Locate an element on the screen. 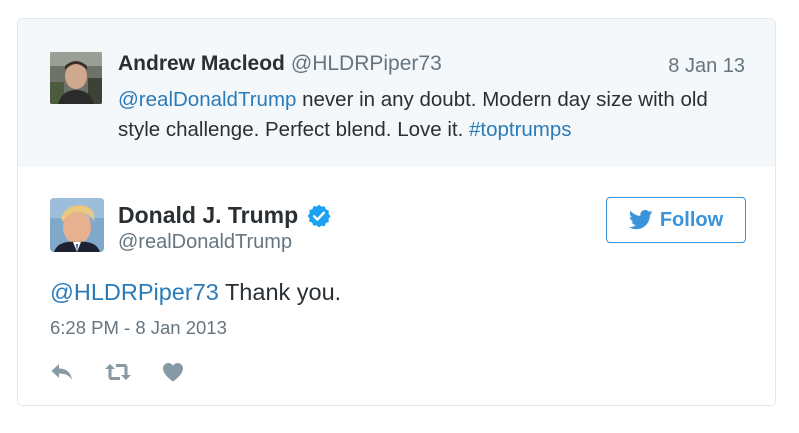 The image size is (799, 433). context-mention-link: @realDonaldTrump is located at coordinates (207, 99).